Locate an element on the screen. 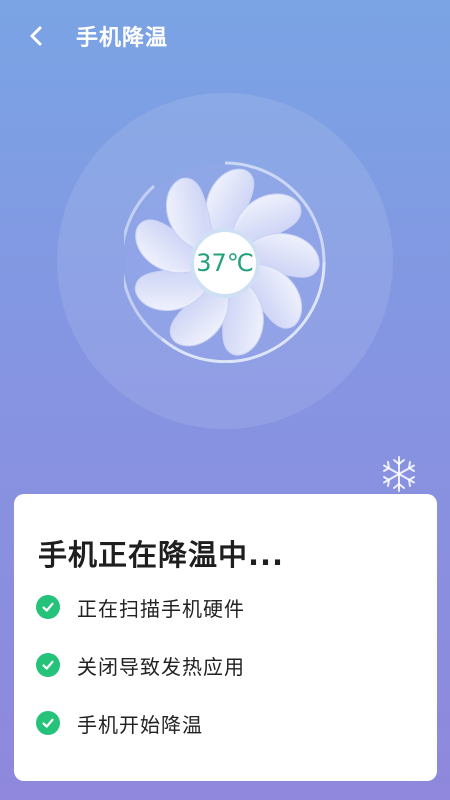 The width and height of the screenshot is (450, 800). back-button is located at coordinates (36, 36).